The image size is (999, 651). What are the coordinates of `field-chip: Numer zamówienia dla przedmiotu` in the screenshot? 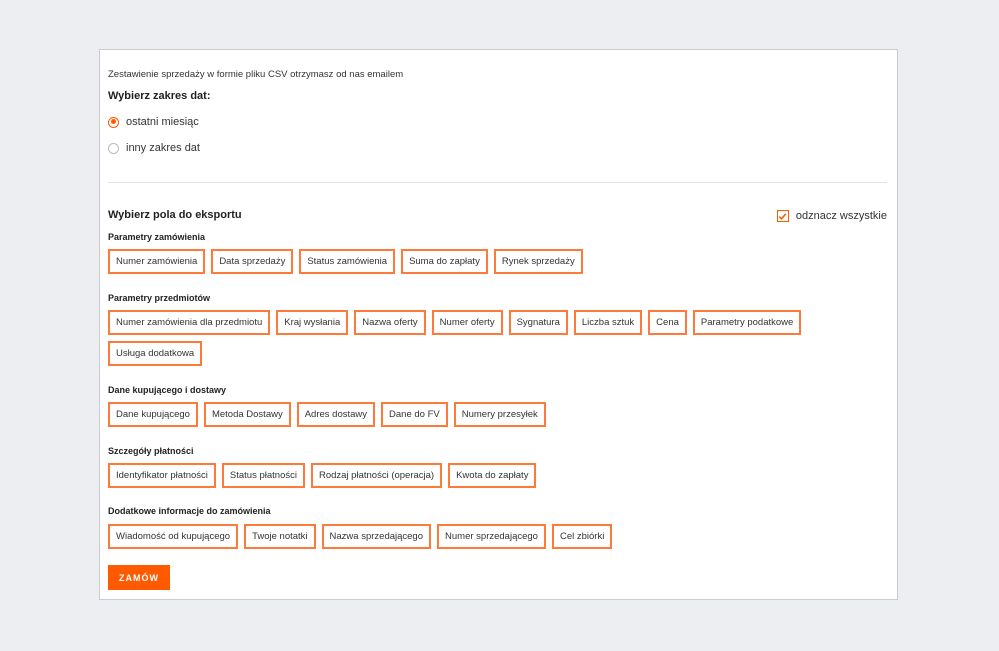 It's located at (189, 322).